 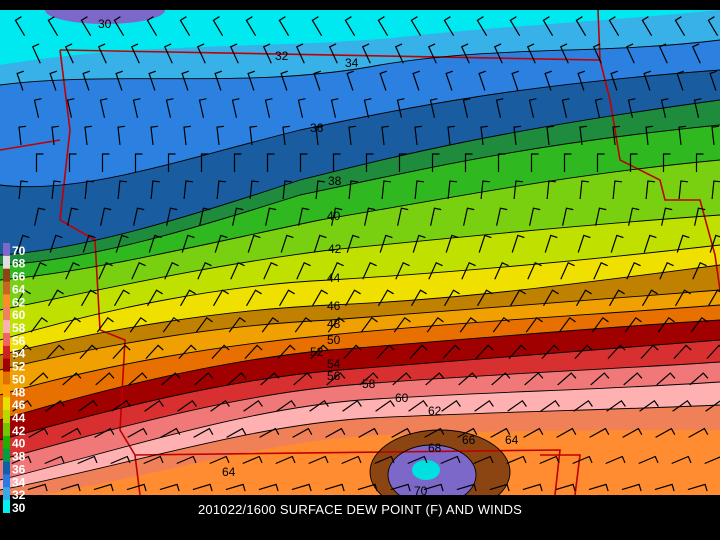 What do you see at coordinates (421, 489) in the screenshot?
I see `contour-label: 70` at bounding box center [421, 489].